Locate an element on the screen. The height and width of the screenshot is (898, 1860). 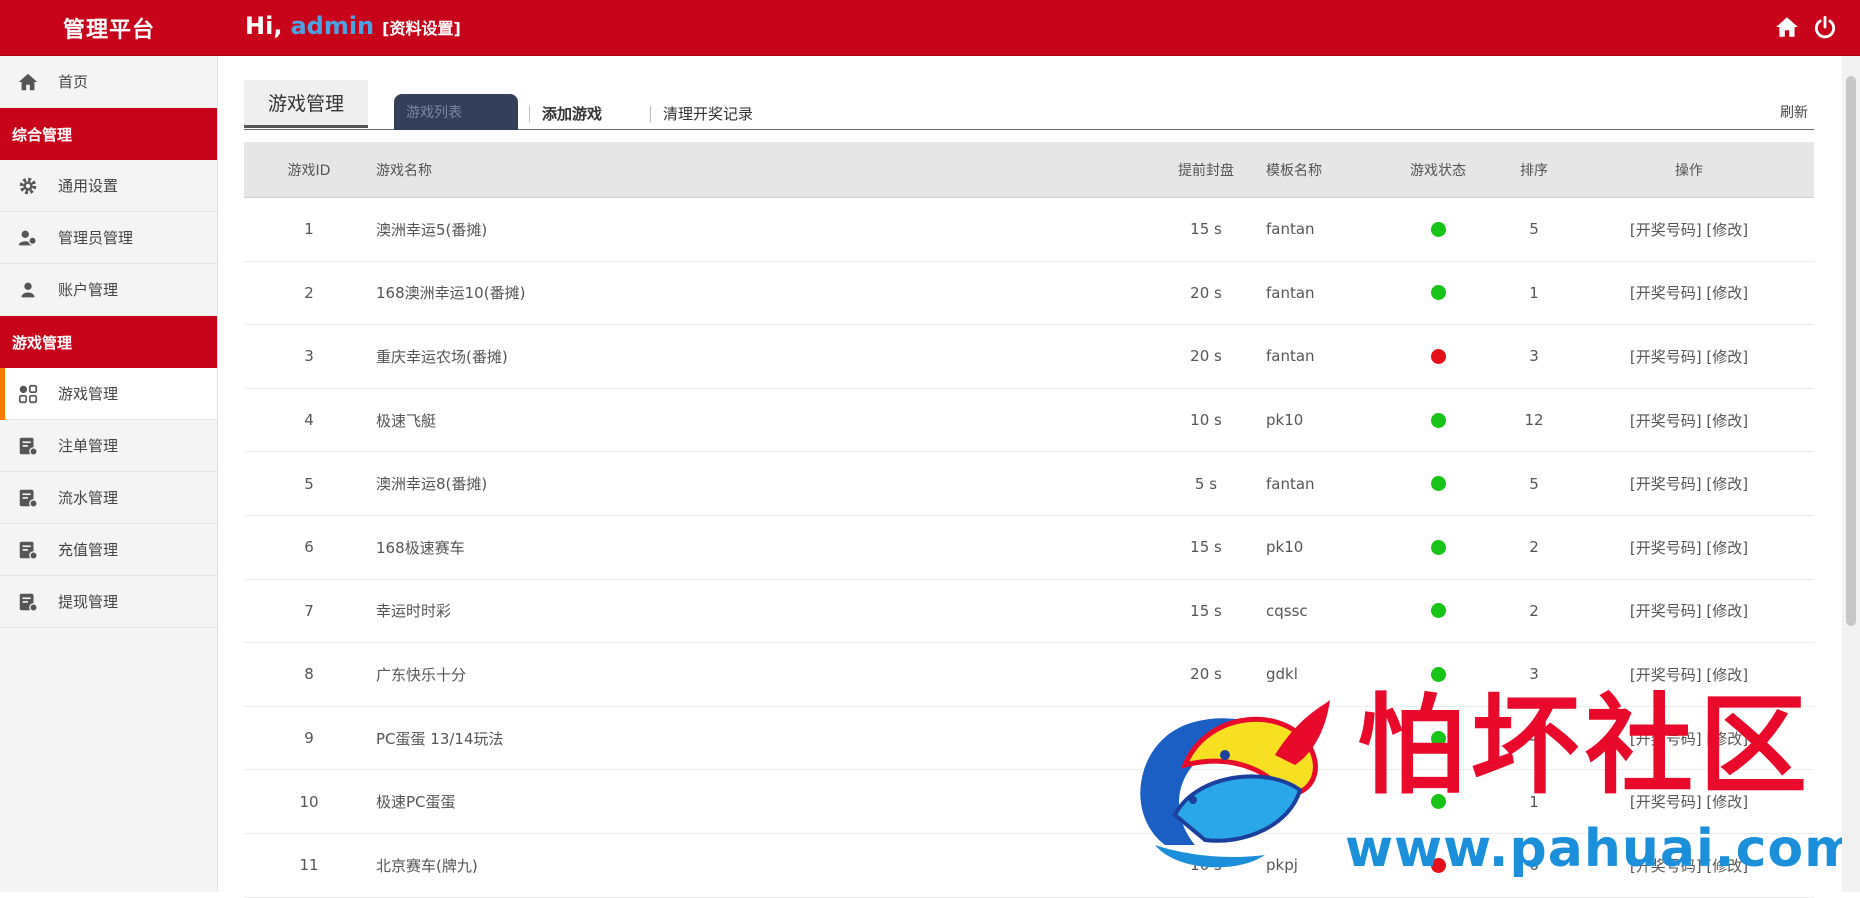
profile-settings-link: [资料设置] is located at coordinates (421, 27).